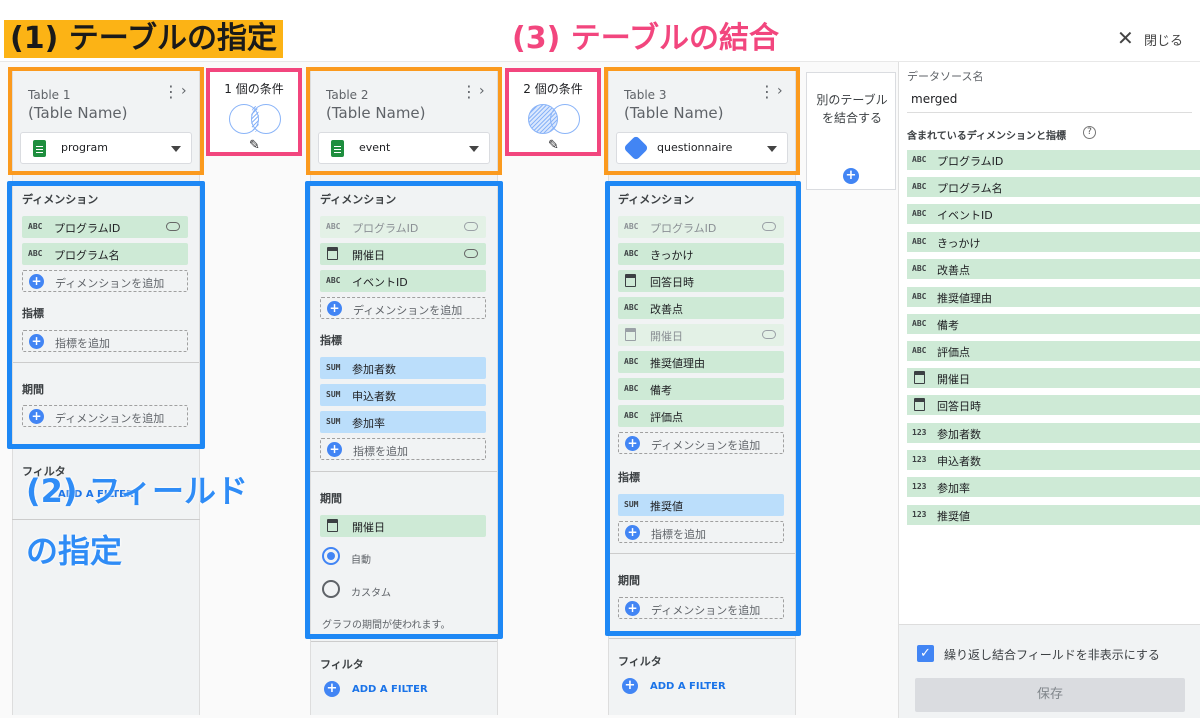 This screenshot has height=718, width=1200. What do you see at coordinates (404, 121) in the screenshot?
I see `table-2-highlight` at bounding box center [404, 121].